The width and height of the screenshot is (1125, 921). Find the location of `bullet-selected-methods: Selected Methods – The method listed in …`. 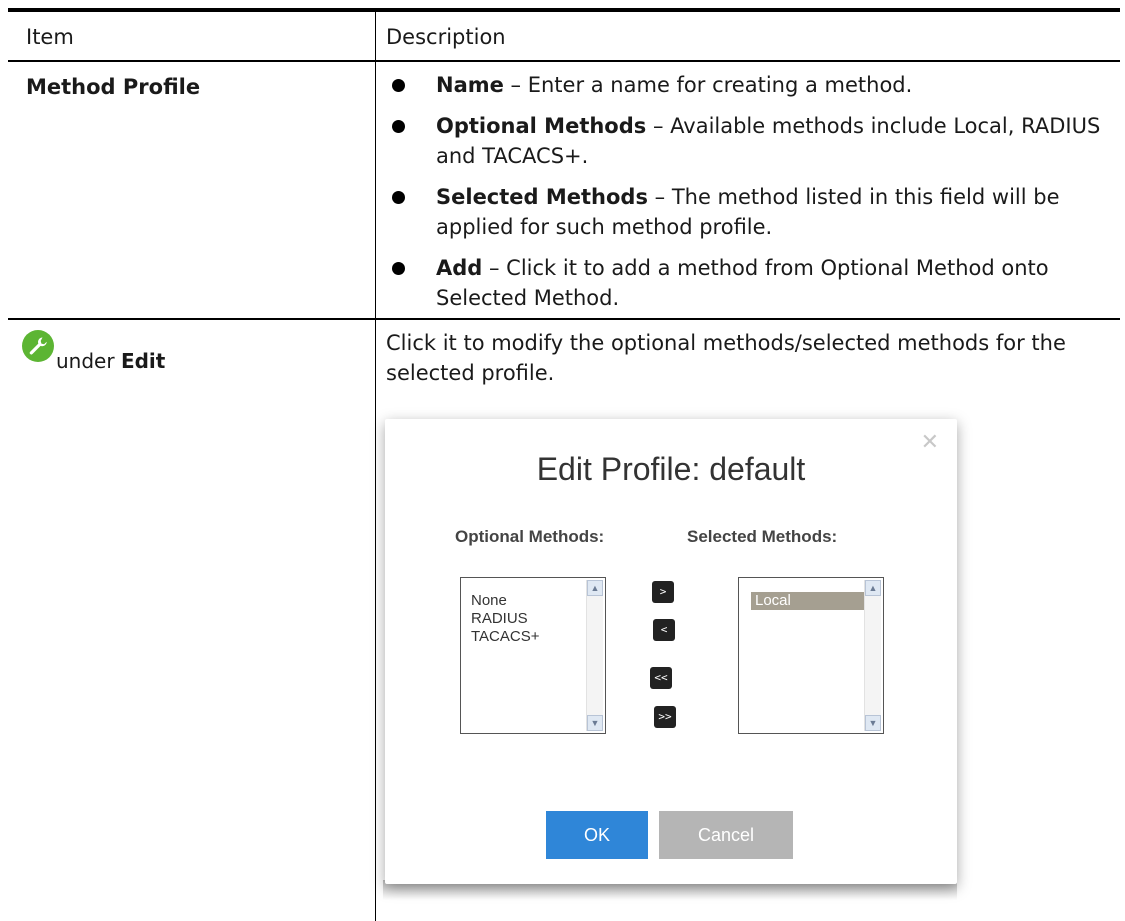

bullet-selected-methods: Selected Methods – The method listed in … is located at coordinates (746, 212).